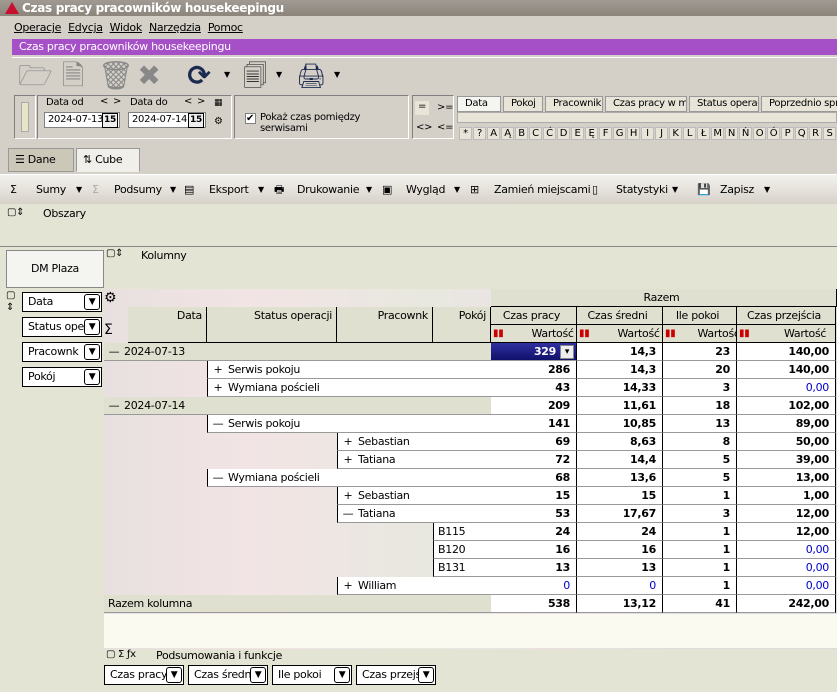 The image size is (837, 692). What do you see at coordinates (620, 460) in the screenshot?
I see `value-cell: 14,4` at bounding box center [620, 460].